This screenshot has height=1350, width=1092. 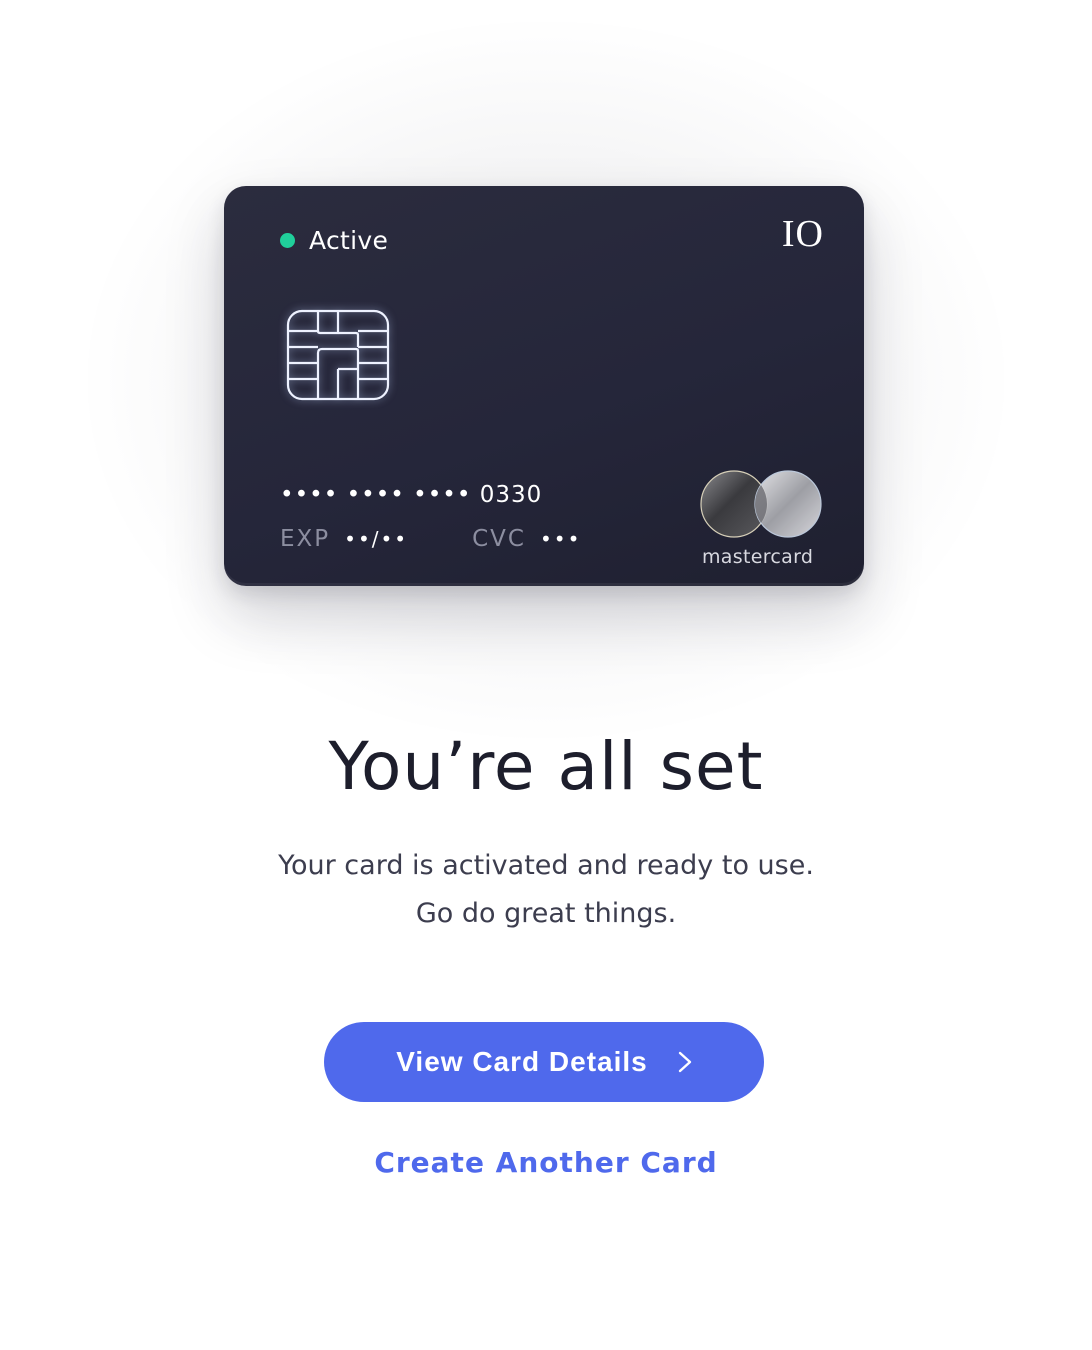 I want to click on confirmation-line-2: Go do great things., so click(x=546, y=913).